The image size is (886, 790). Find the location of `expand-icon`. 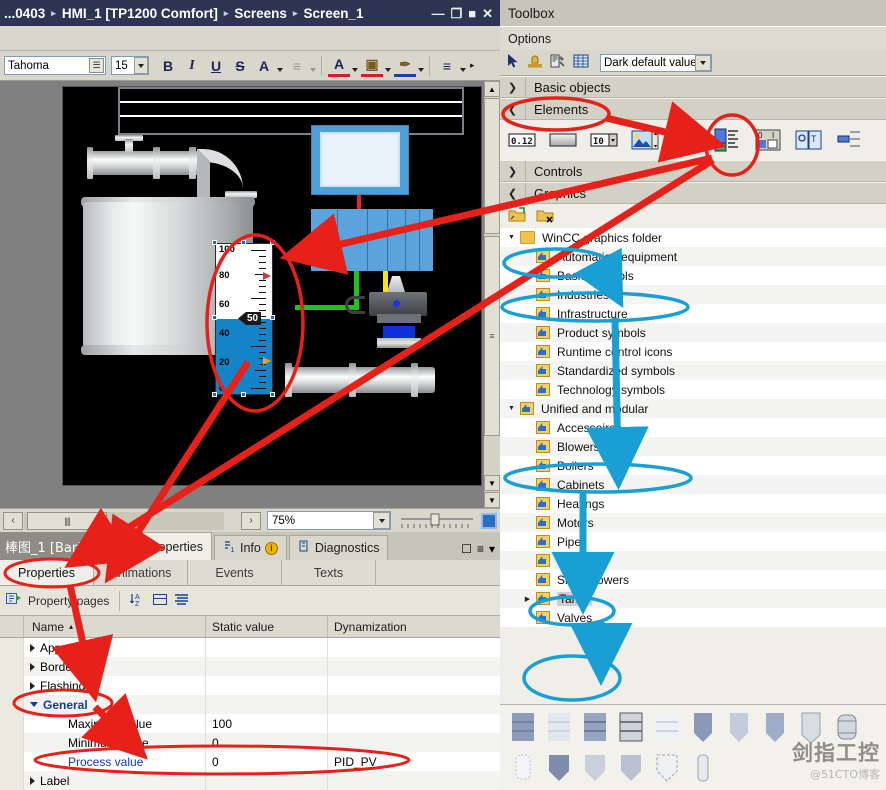

expand-icon is located at coordinates (32, 647).